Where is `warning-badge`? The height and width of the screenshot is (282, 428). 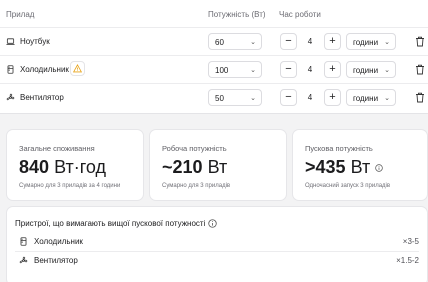
warning-badge is located at coordinates (77, 68).